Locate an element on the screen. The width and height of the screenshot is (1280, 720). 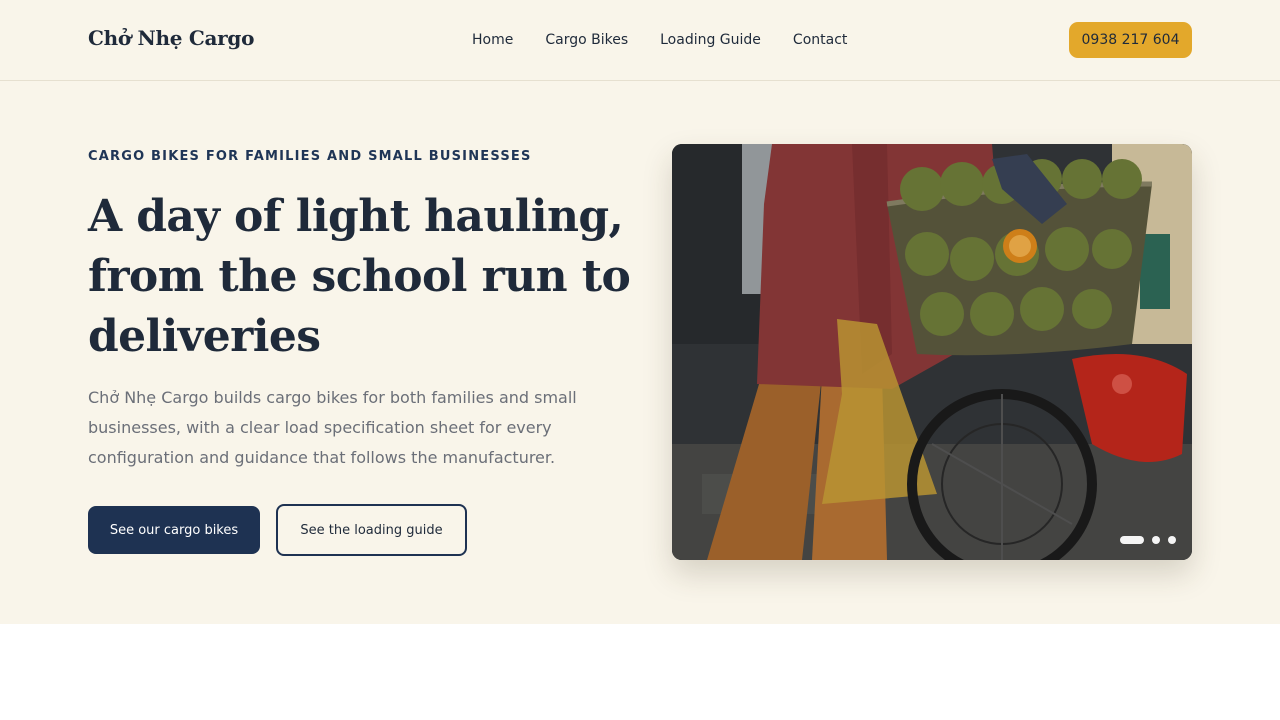
main-nav: Home Cargo Bikes Loading Guide Contact is located at coordinates (675, 40).